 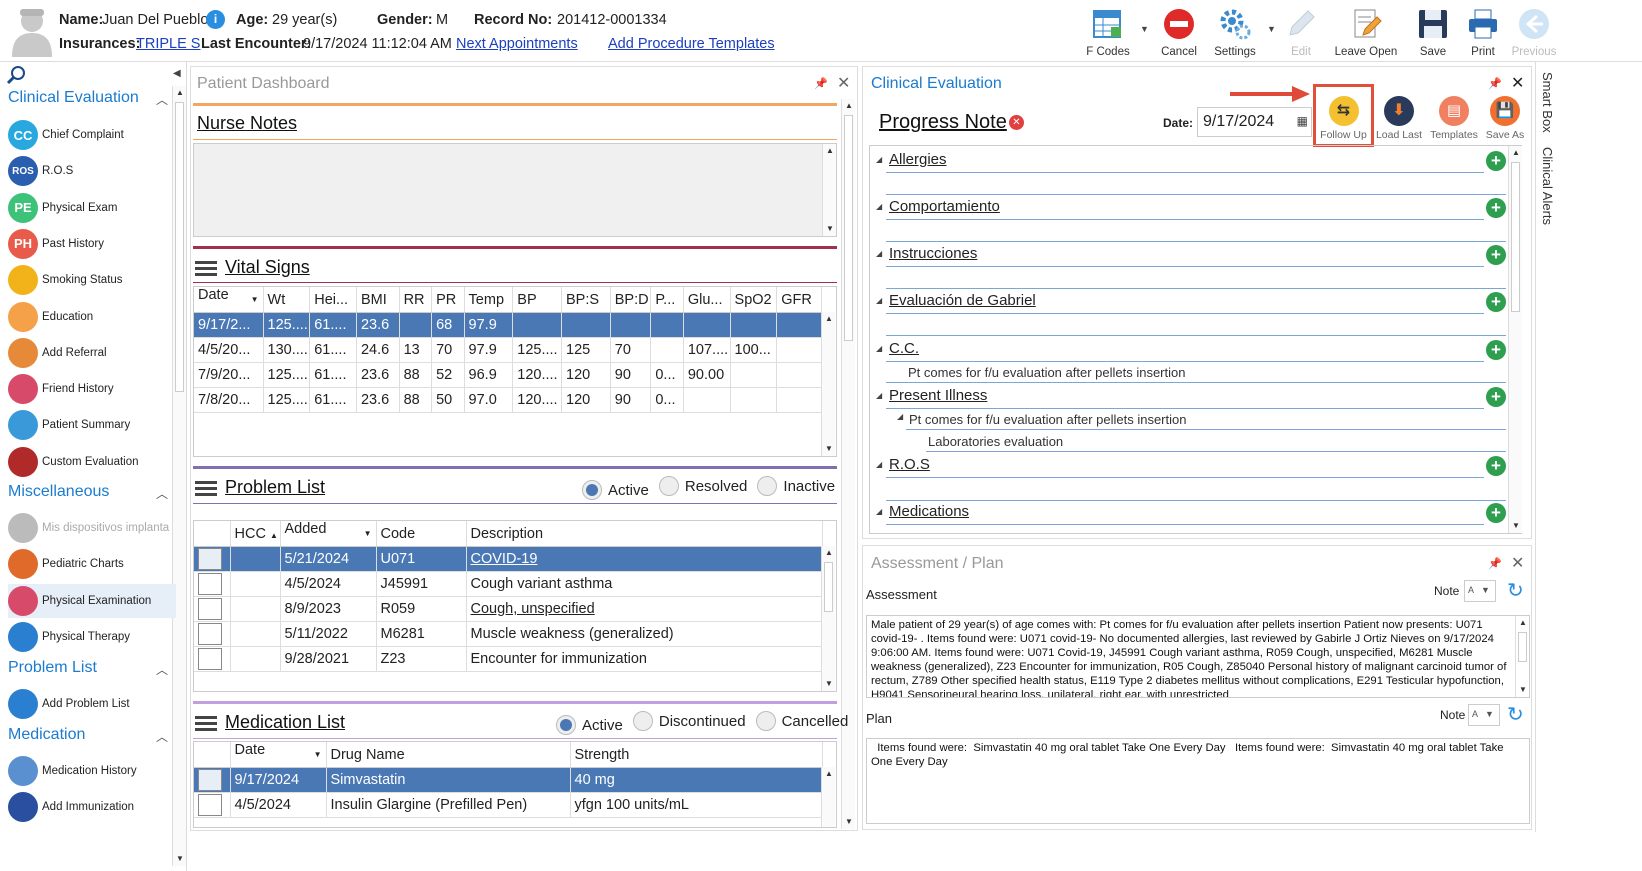 I want to click on column-header-date: Date ▼, so click(x=278, y=755).